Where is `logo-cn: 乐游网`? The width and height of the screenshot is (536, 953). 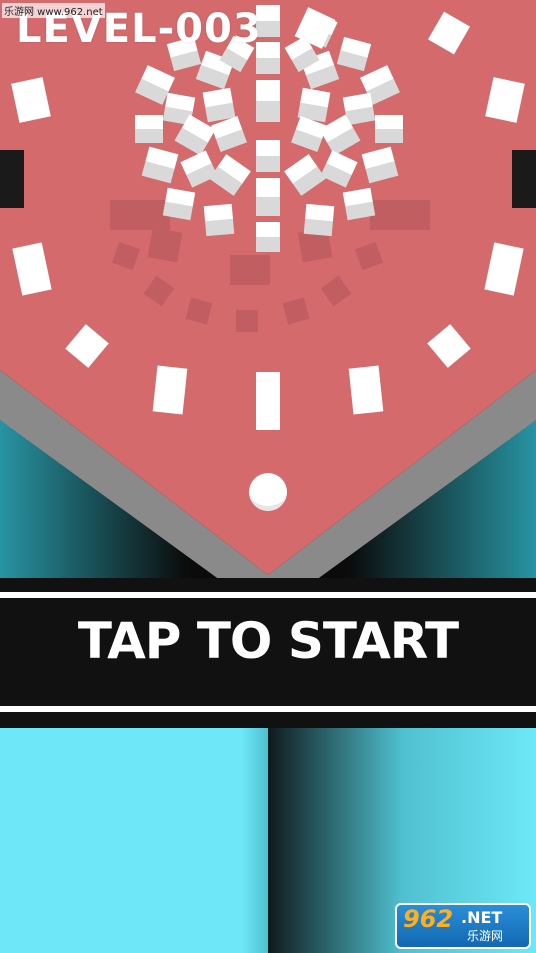 logo-cn: 乐游网 is located at coordinates (485, 936).